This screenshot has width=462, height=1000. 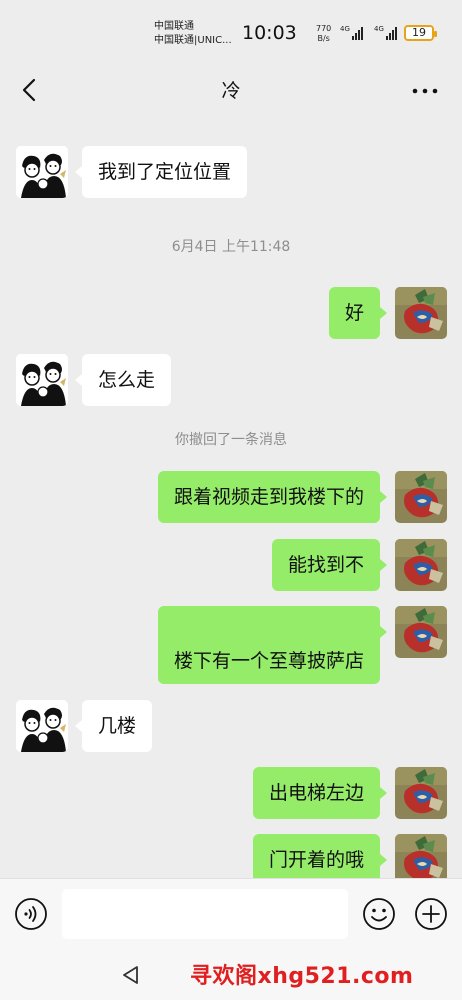 What do you see at coordinates (379, 29) in the screenshot?
I see `signal-2-label: 4G` at bounding box center [379, 29].